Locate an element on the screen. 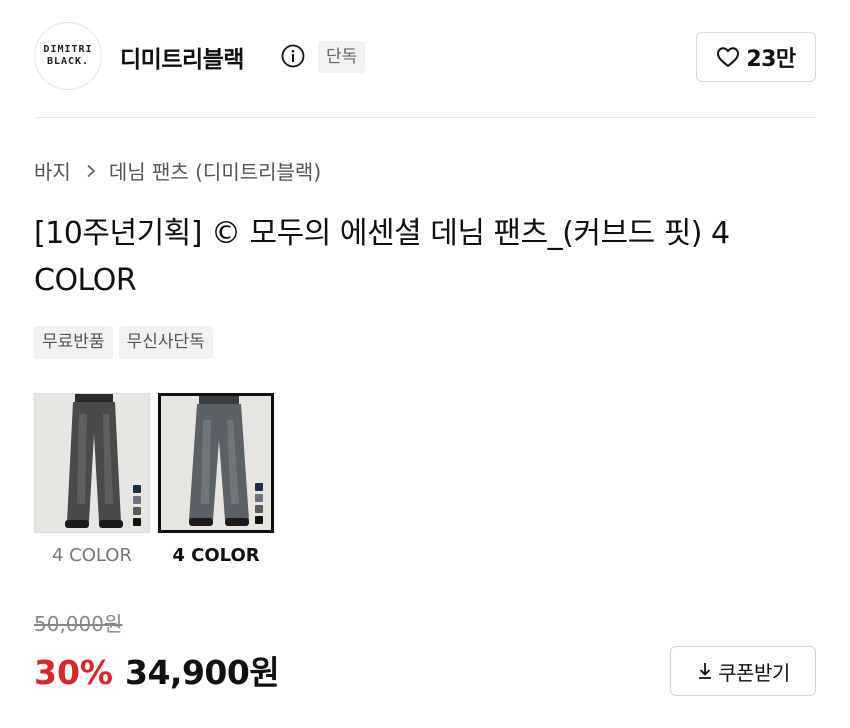 The height and width of the screenshot is (728, 850). breadcrumb-category: 바지 is located at coordinates (52, 170).